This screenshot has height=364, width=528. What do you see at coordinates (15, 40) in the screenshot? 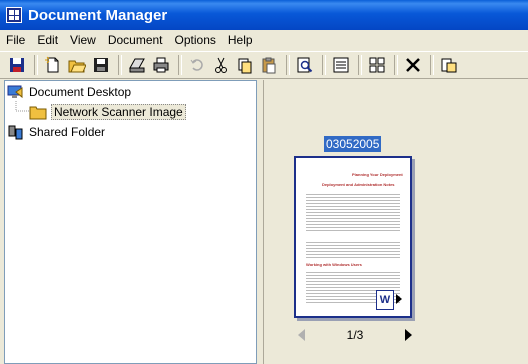
I see `menu-file: File` at bounding box center [15, 40].